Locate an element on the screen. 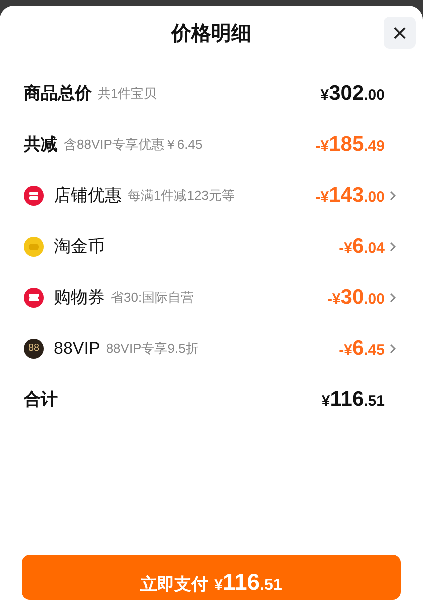 This screenshot has width=423, height=611. row-label: 商品总价 is located at coordinates (58, 93).